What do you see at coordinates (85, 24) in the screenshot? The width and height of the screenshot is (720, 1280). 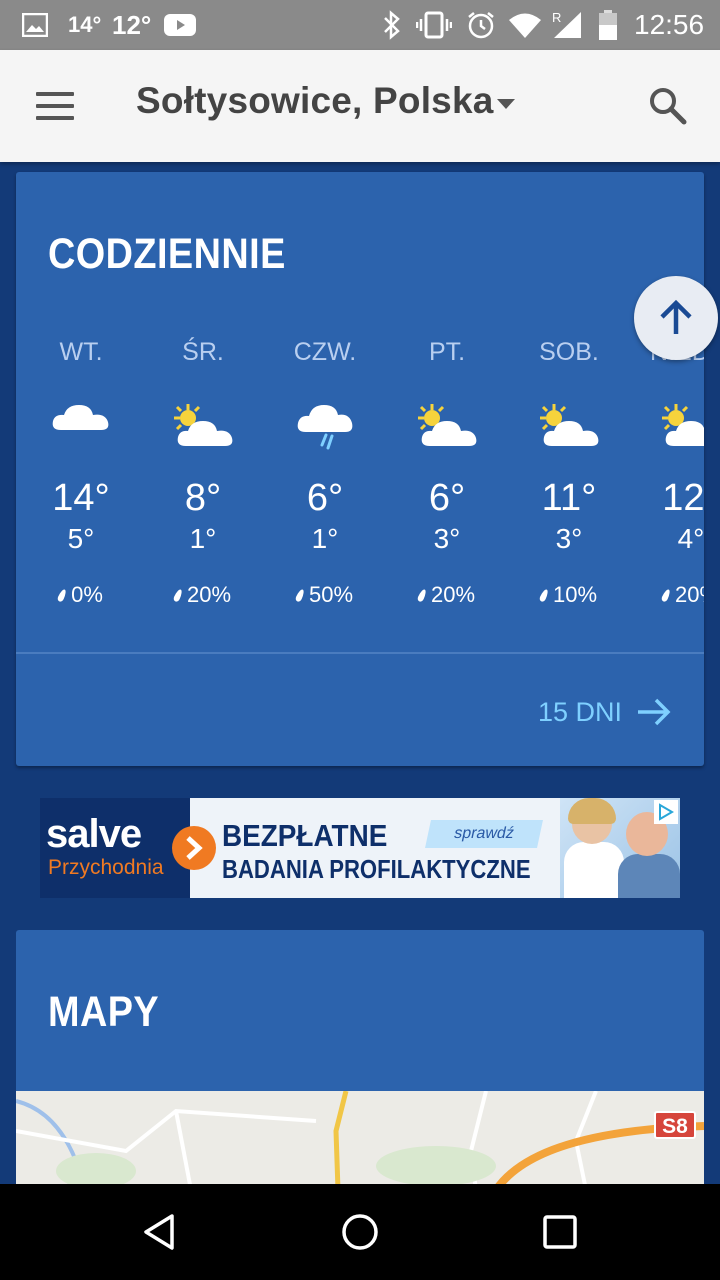 I see `status-temp-primary: 14°` at bounding box center [85, 24].